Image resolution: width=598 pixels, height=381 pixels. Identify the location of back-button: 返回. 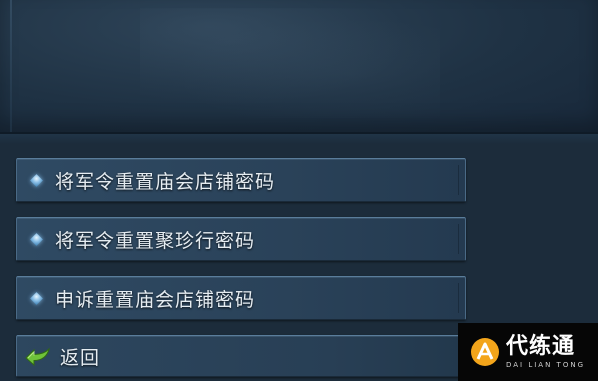
(241, 356).